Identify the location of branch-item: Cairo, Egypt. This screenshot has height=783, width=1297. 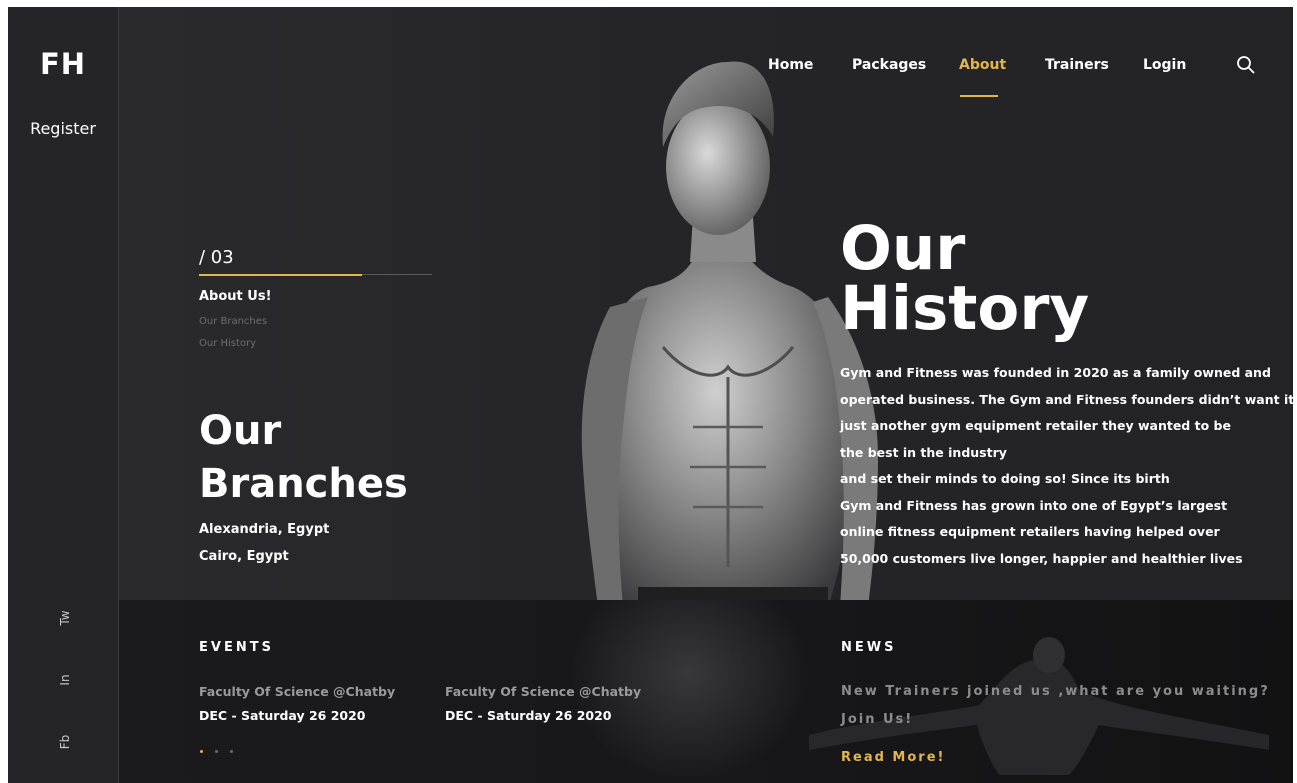
(244, 556).